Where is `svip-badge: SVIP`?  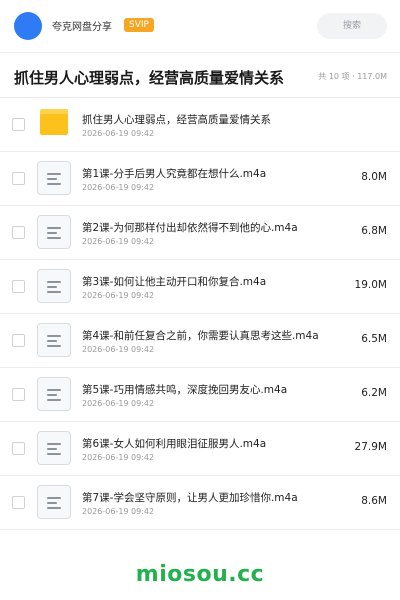
svip-badge: SVIP is located at coordinates (139, 25).